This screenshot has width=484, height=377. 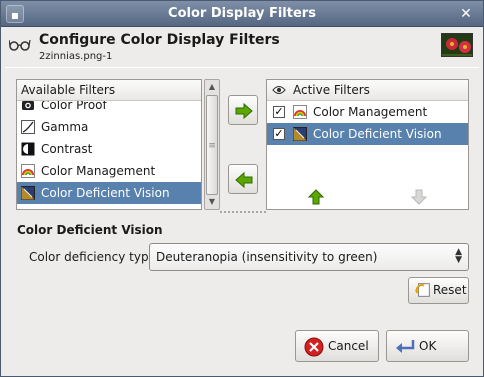 What do you see at coordinates (331, 90) in the screenshot?
I see `active-filters-header-label: Active Filters` at bounding box center [331, 90].